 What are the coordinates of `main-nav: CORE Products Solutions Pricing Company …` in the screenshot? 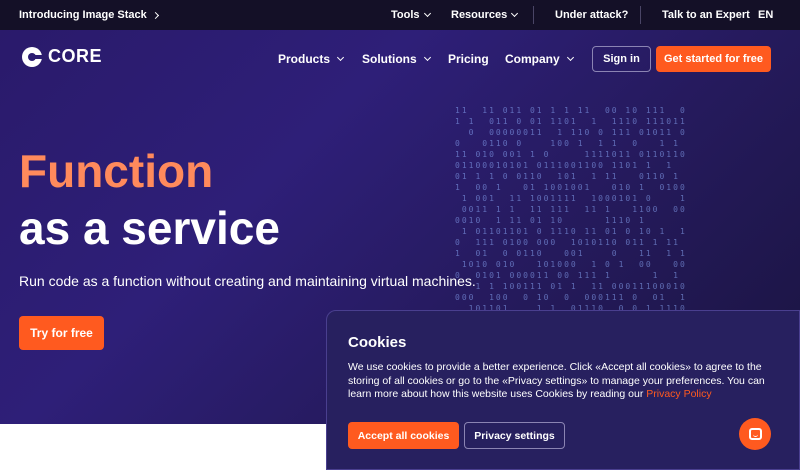 It's located at (400, 59).